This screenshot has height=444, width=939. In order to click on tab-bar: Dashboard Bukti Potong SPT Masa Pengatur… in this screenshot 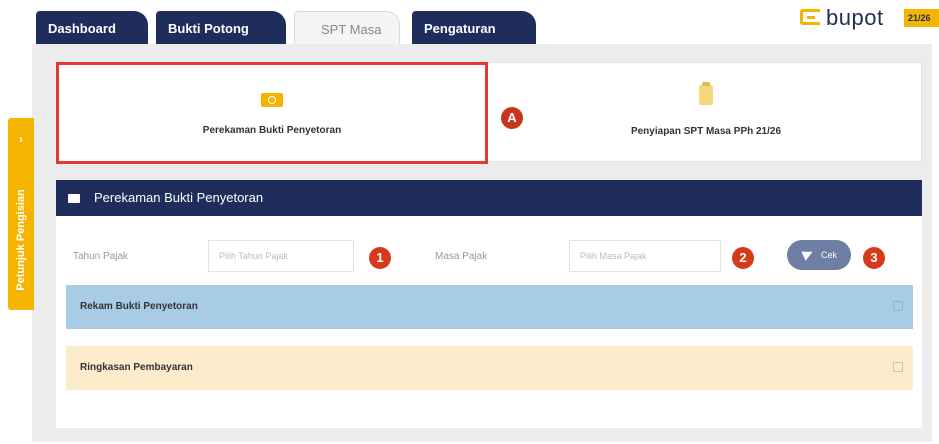, I will do `click(296, 27)`.